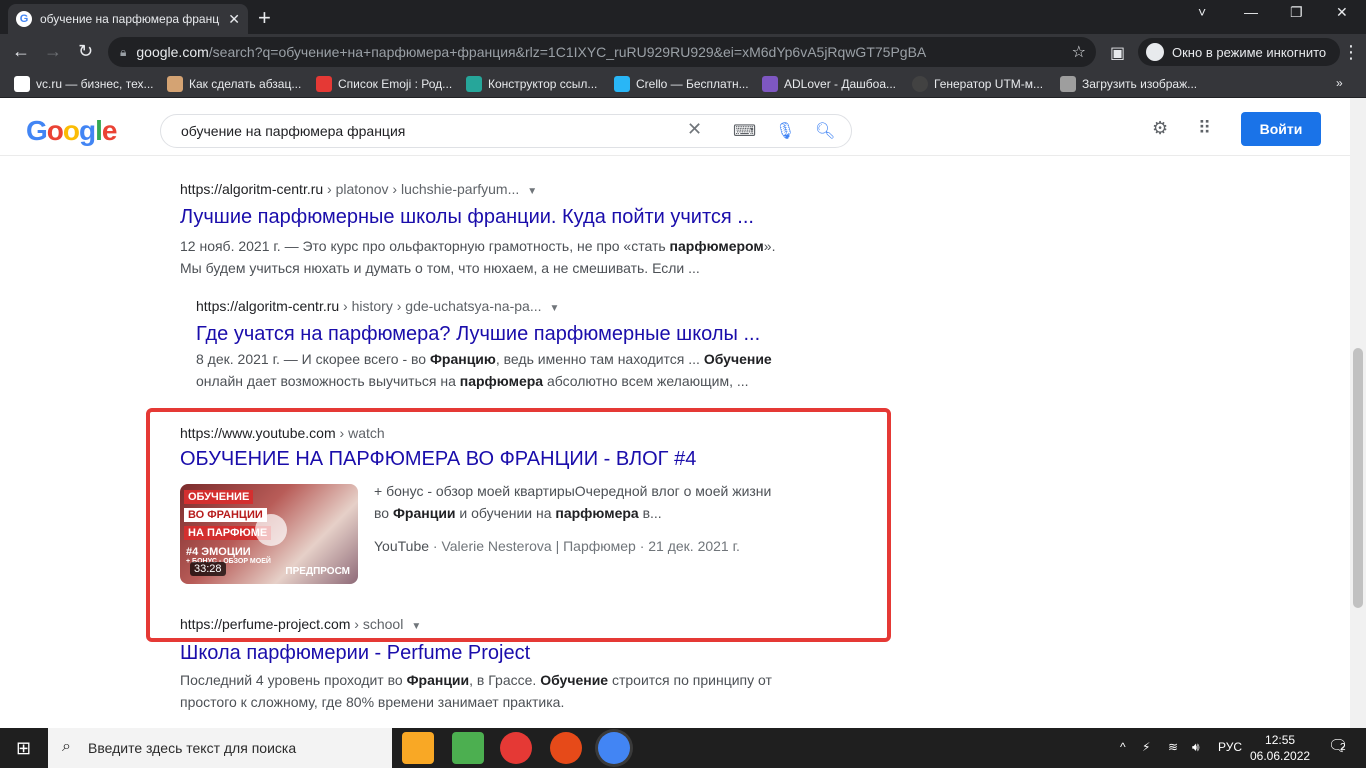 This screenshot has width=1366, height=768. I want to click on tab-search-icon: ˅, so click(1202, 12).